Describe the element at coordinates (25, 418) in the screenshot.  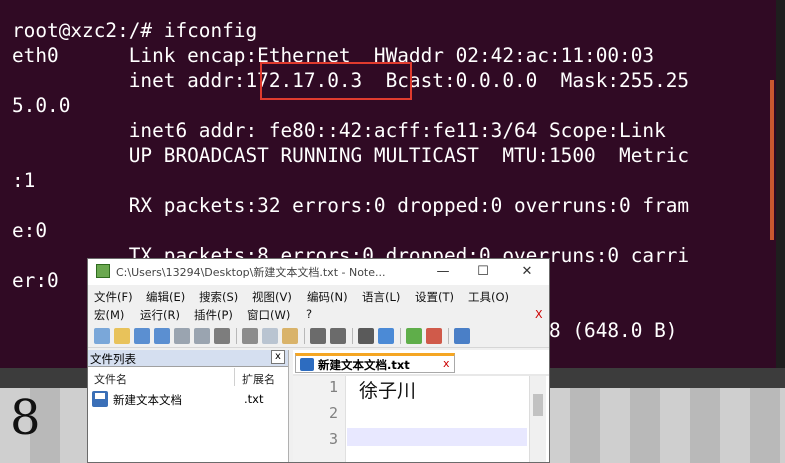
I see `background-numeral: 8` at that location.